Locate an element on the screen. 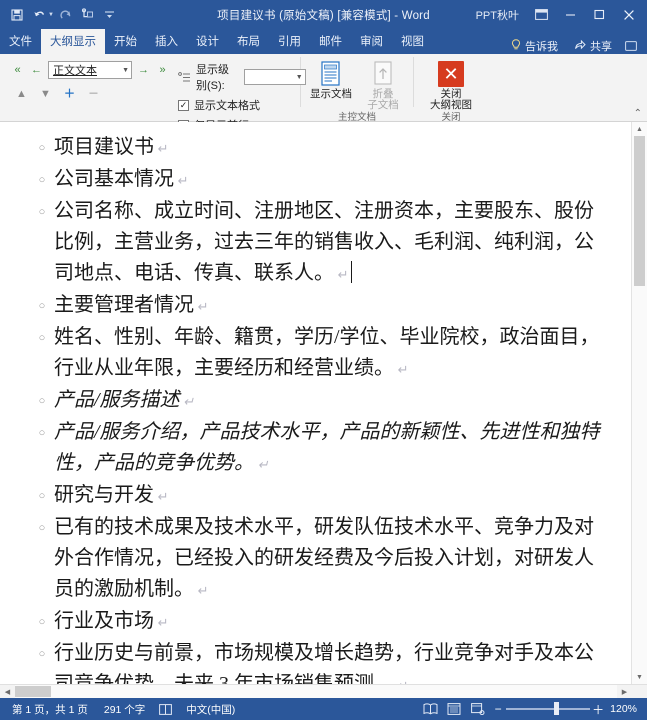 This screenshot has width=647, height=720. demote-to-body-text-icon: » is located at coordinates (162, 70).